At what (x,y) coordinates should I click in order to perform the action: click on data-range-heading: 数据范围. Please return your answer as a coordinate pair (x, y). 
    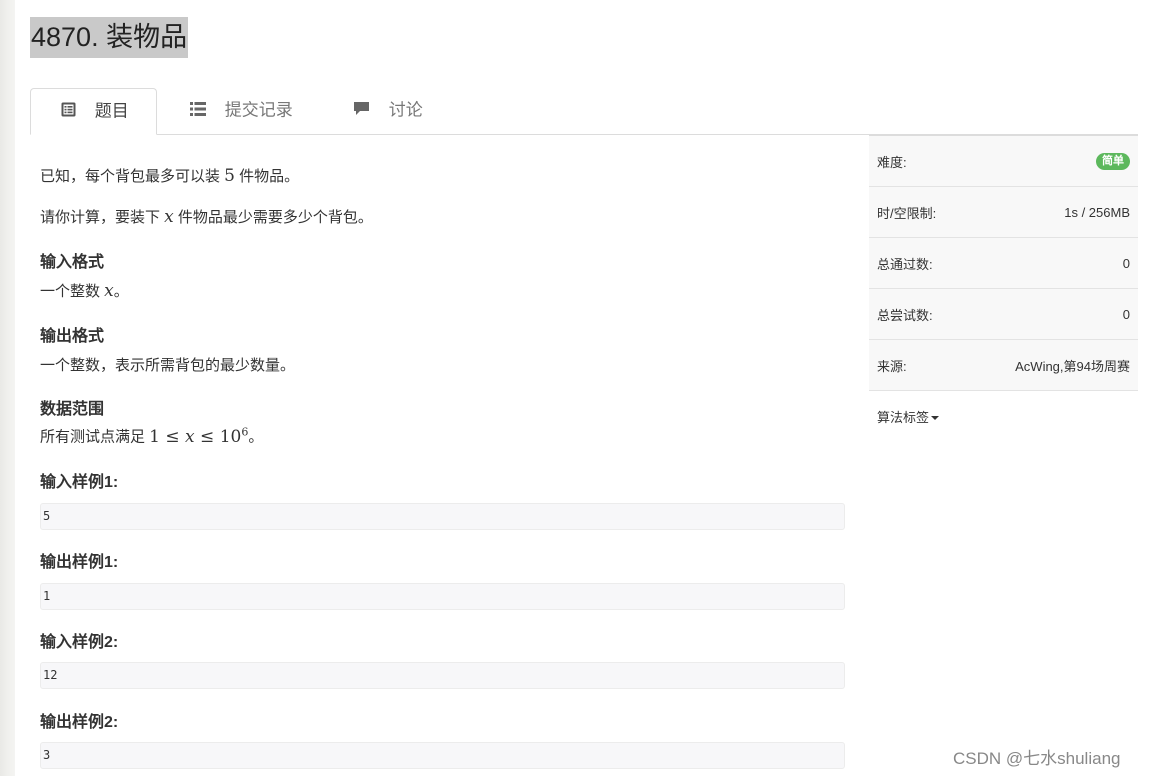
    Looking at the image, I should click on (72, 409).